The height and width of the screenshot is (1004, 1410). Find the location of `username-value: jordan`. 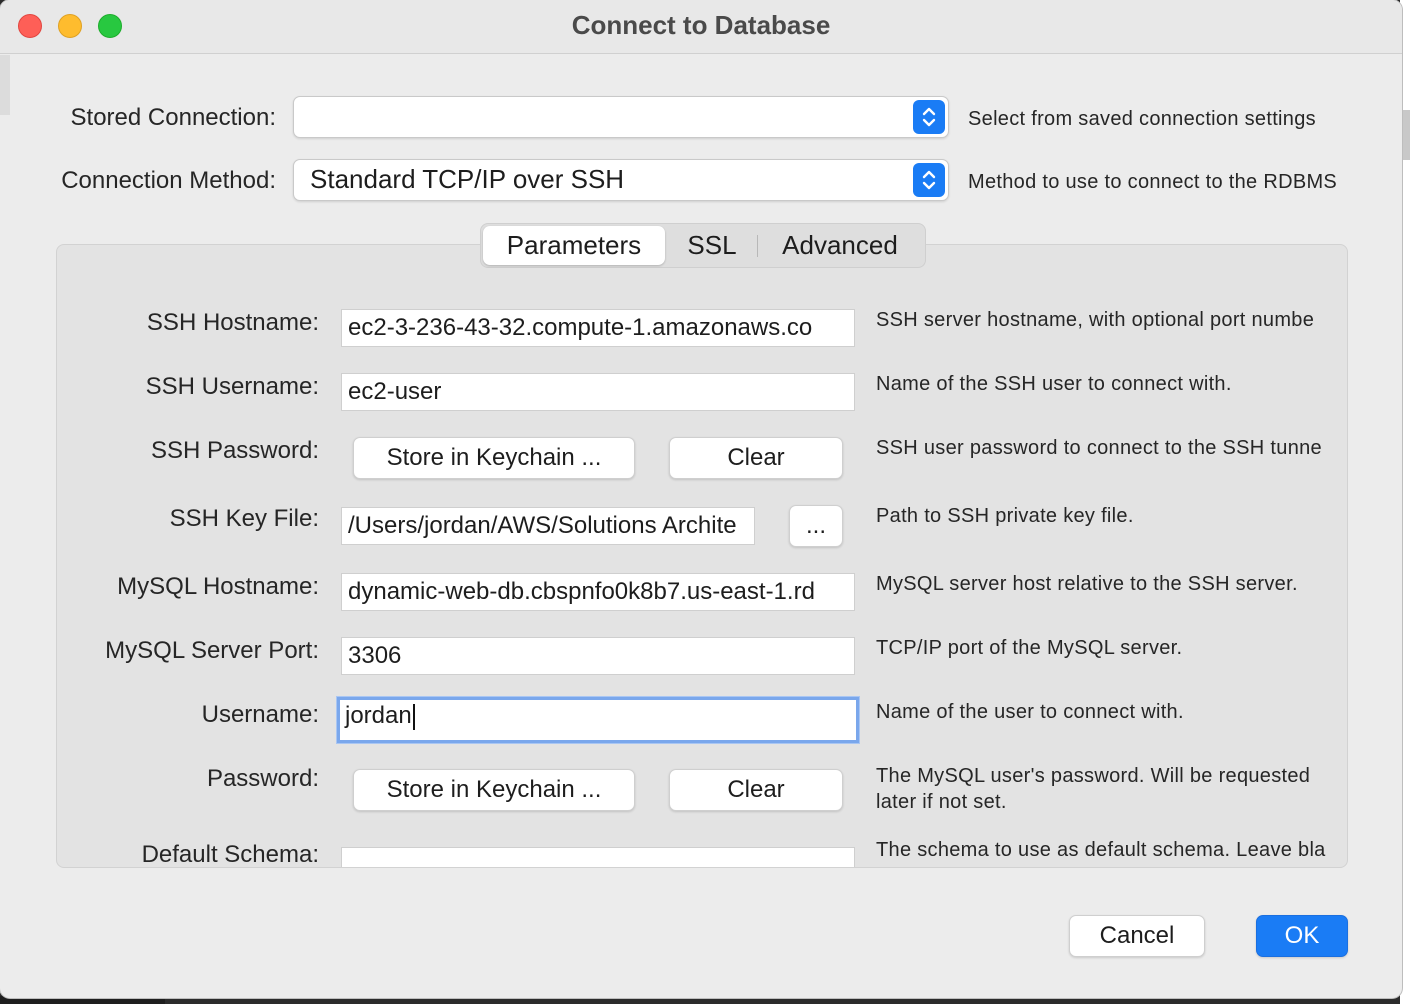

username-value: jordan is located at coordinates (378, 715).